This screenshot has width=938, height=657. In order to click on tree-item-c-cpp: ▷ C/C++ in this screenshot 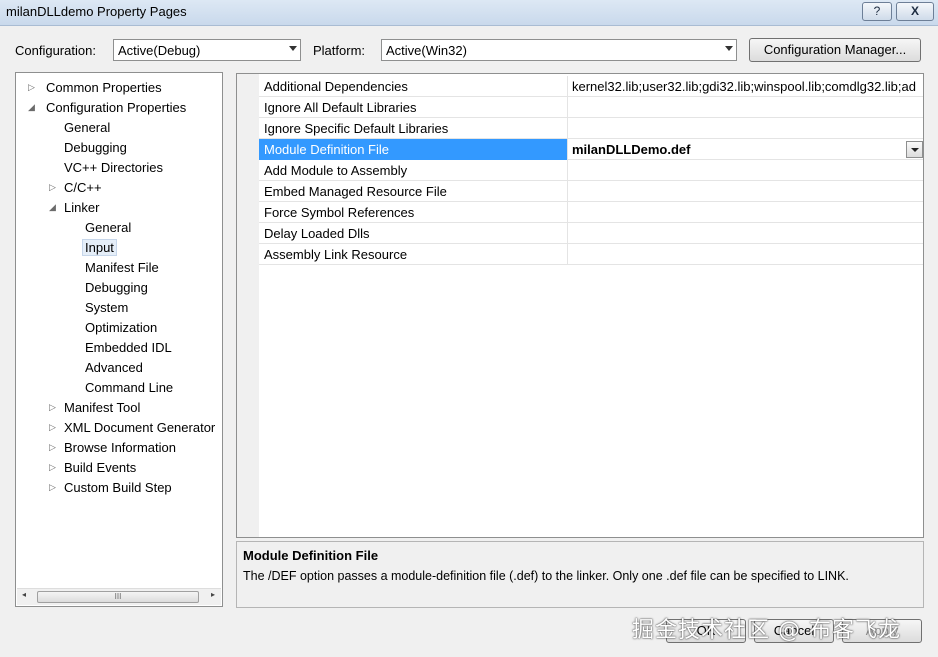, I will do `click(76, 187)`.